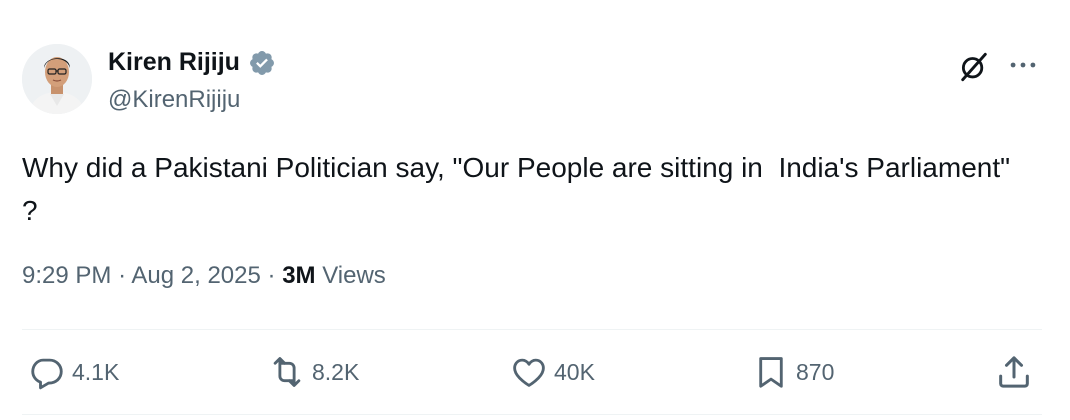 Image resolution: width=1070 pixels, height=420 pixels. I want to click on views-count: 3M, so click(298, 275).